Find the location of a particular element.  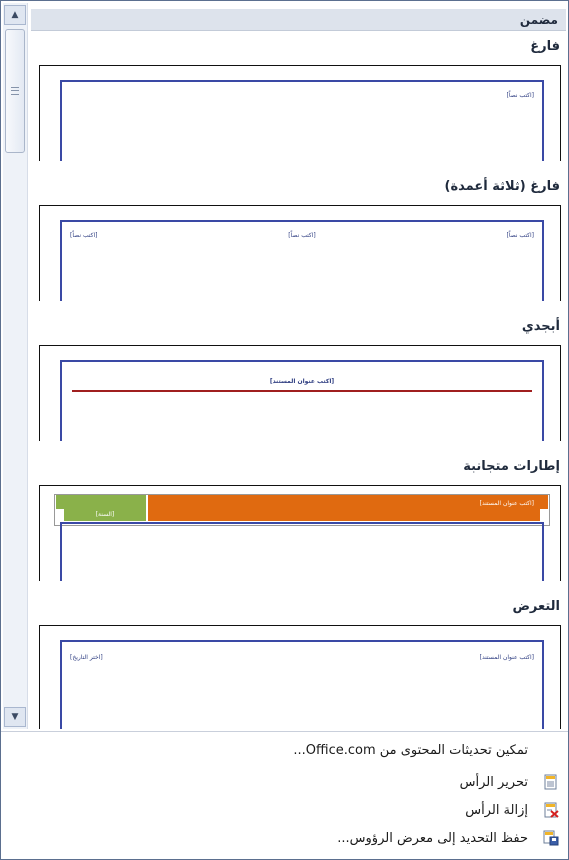

header-option-exposure: [اكتب عنوان المستند] [اختر التاريخ] is located at coordinates (300, 677).